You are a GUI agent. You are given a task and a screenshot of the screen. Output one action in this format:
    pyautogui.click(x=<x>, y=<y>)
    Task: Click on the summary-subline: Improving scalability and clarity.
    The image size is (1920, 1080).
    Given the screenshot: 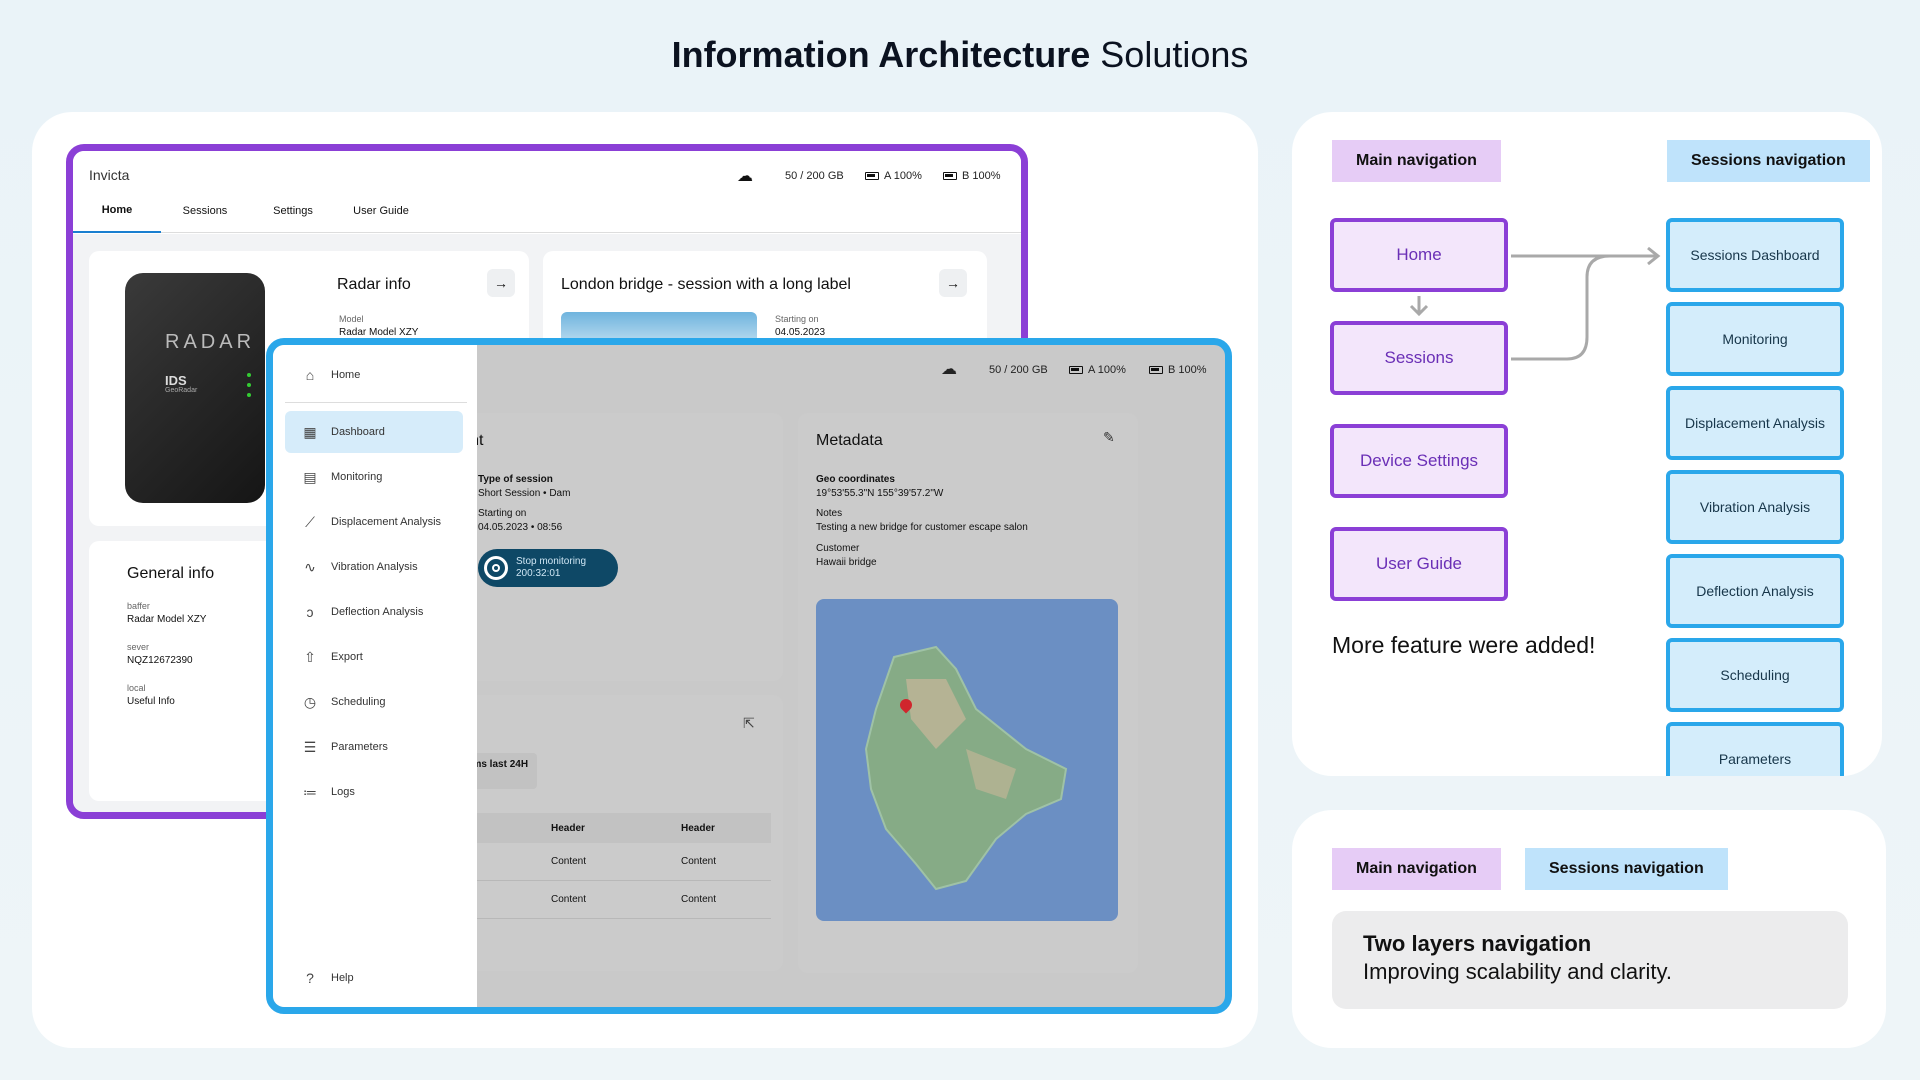 What is the action you would take?
    pyautogui.click(x=1517, y=971)
    